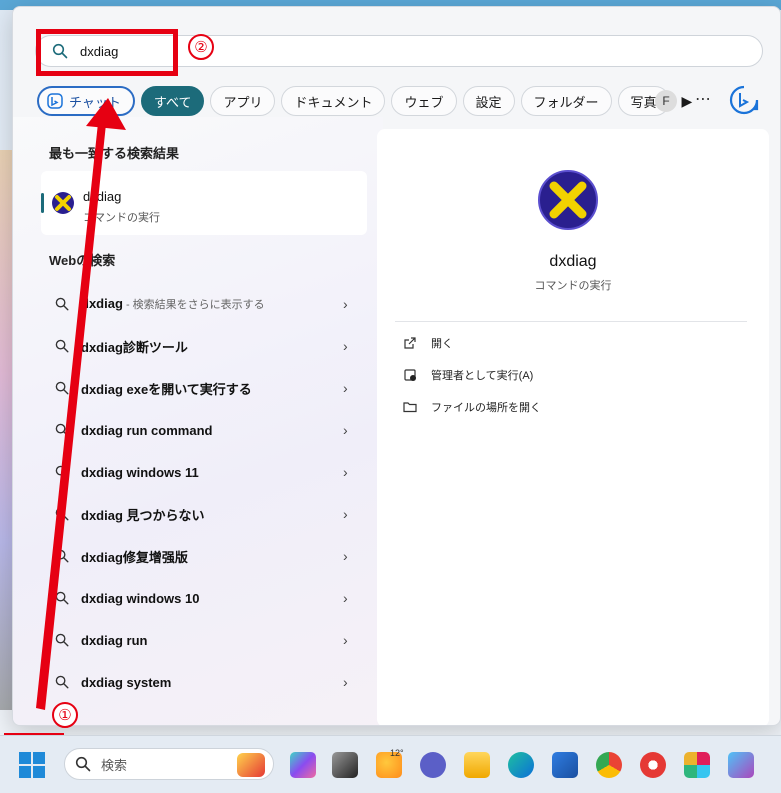  I want to click on selection-indicator, so click(42, 203).